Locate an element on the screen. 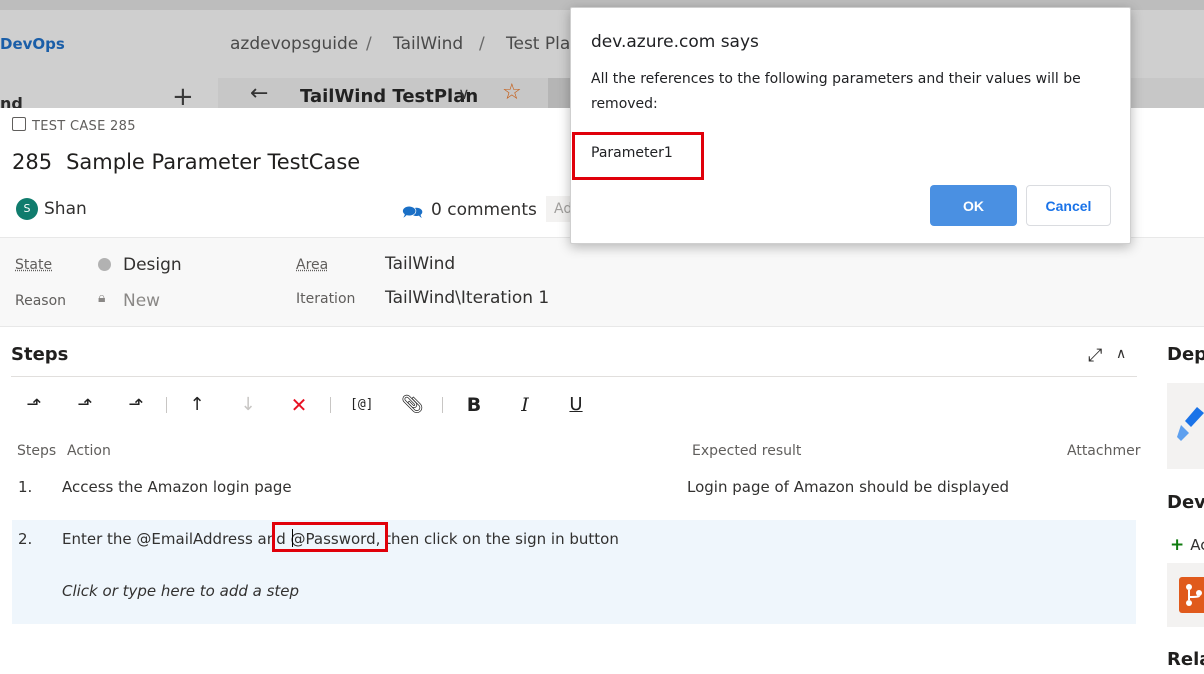 The image size is (1204, 674). reason-label: Reason is located at coordinates (41, 301).